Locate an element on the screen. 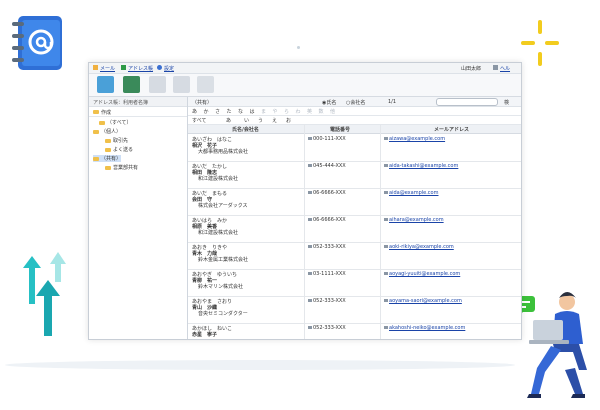 Image resolution: width=600 pixels, height=410 pixels. tree-item-shared: （共有） is located at coordinates (107, 158).